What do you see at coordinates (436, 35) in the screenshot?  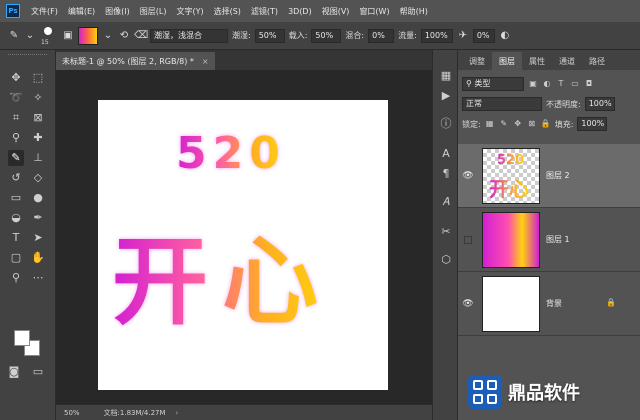 I see `flow-input: 100%` at bounding box center [436, 35].